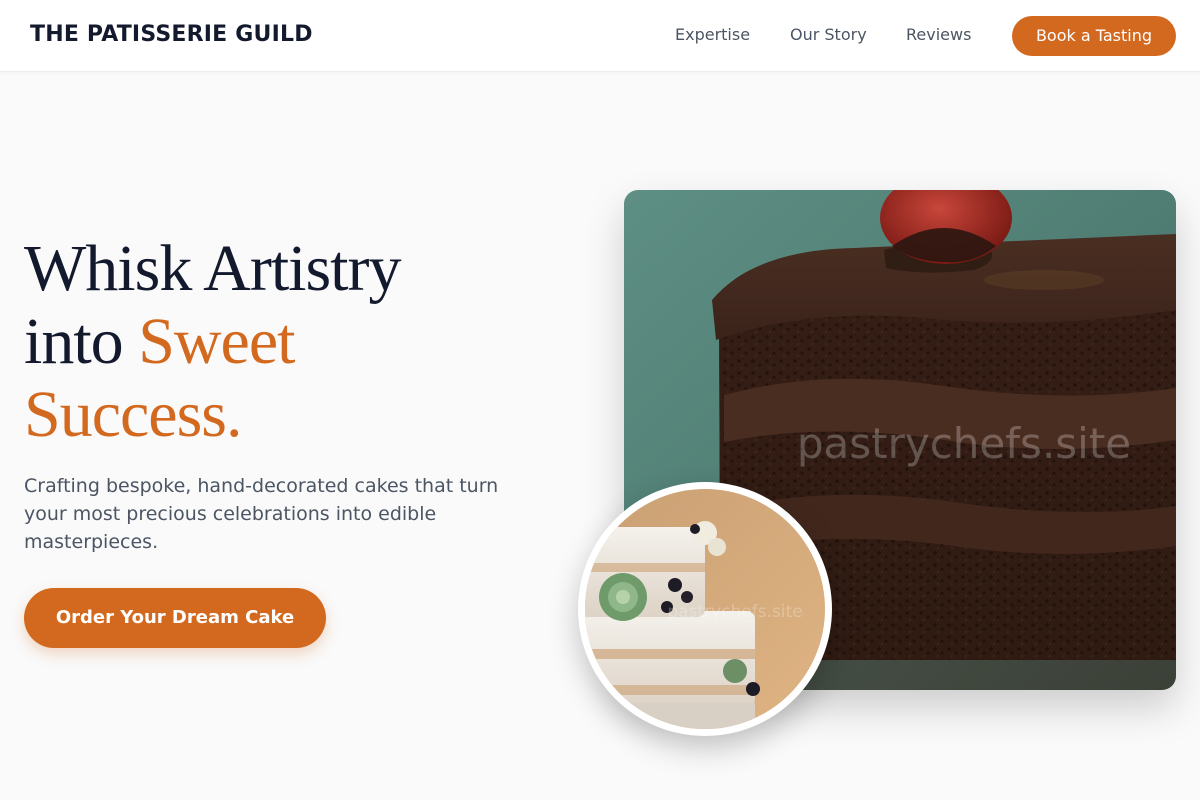 This screenshot has width=1200, height=800. Describe the element at coordinates (1094, 36) in the screenshot. I see `book-tasting-button: Book a Tasting` at that location.